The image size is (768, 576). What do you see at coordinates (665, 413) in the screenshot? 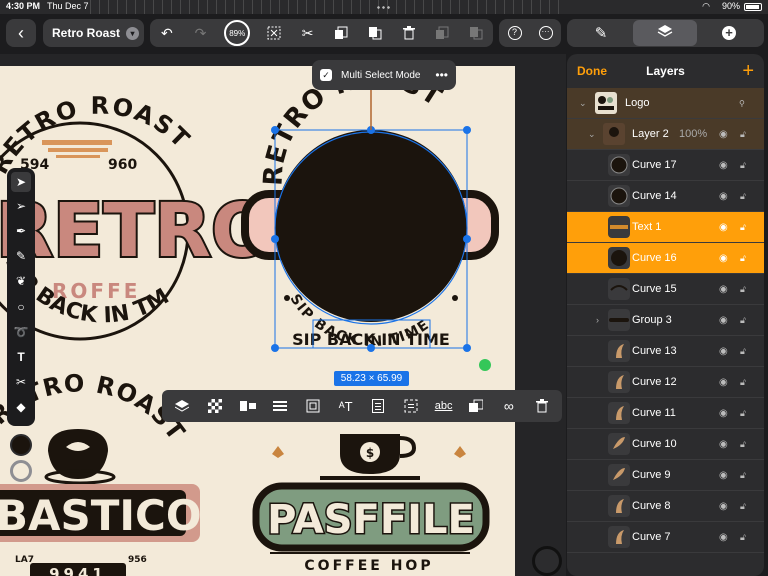
I see `layer-row: Curve 11 ◉ 🔓︎` at bounding box center [665, 413].